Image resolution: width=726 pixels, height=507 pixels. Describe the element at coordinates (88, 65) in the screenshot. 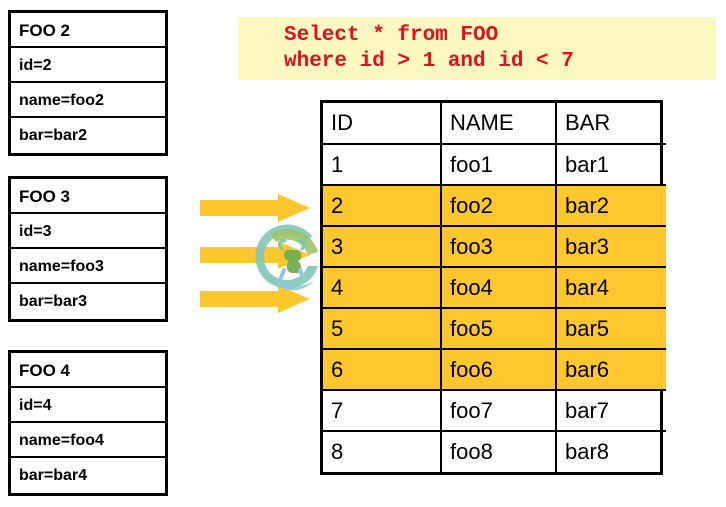

I see `object-box-id: id=2` at that location.